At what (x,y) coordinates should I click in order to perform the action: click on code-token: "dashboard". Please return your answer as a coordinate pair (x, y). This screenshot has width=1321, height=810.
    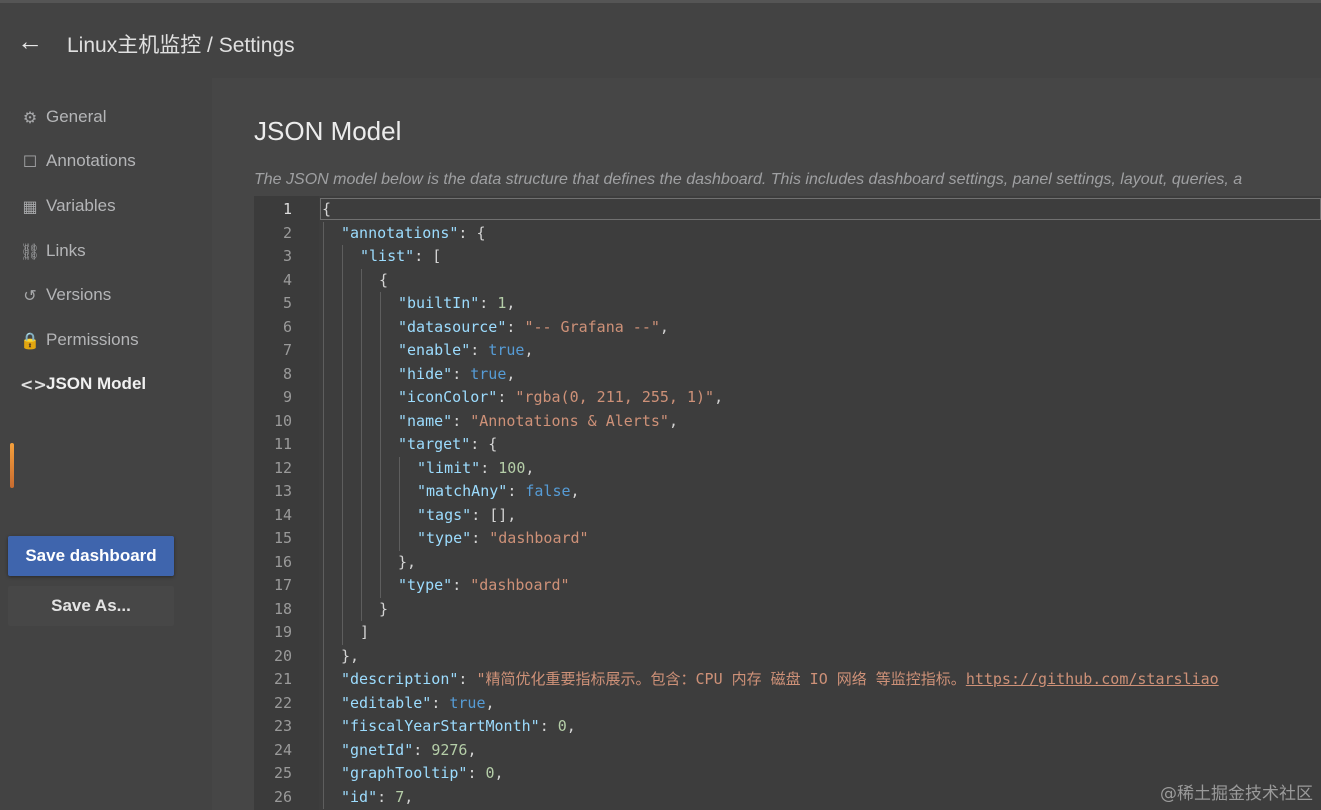
    Looking at the image, I should click on (539, 538).